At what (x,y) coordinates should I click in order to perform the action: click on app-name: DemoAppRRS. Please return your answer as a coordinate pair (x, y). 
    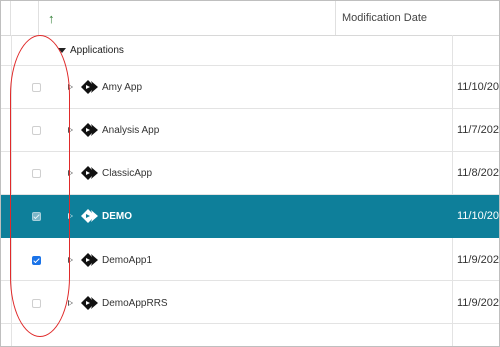
    Looking at the image, I should click on (135, 303).